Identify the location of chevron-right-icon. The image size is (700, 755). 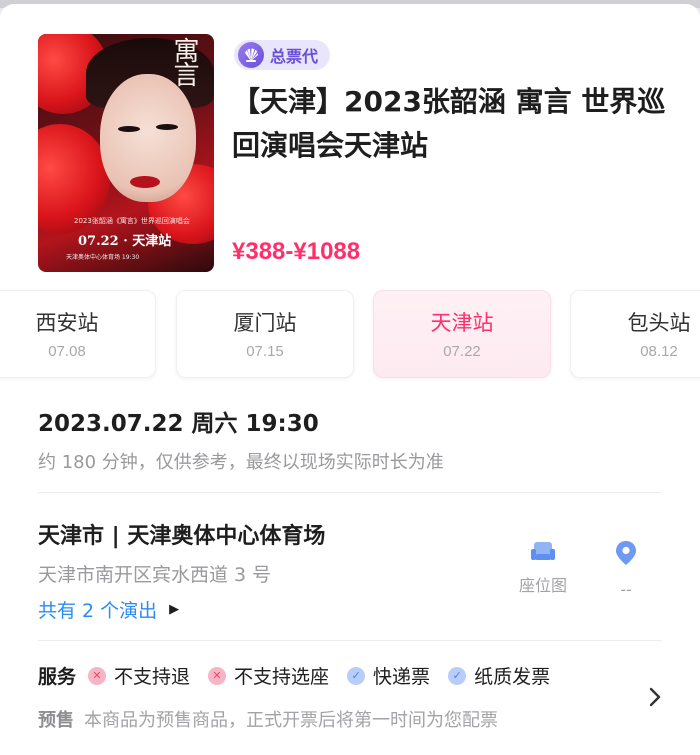
(655, 699).